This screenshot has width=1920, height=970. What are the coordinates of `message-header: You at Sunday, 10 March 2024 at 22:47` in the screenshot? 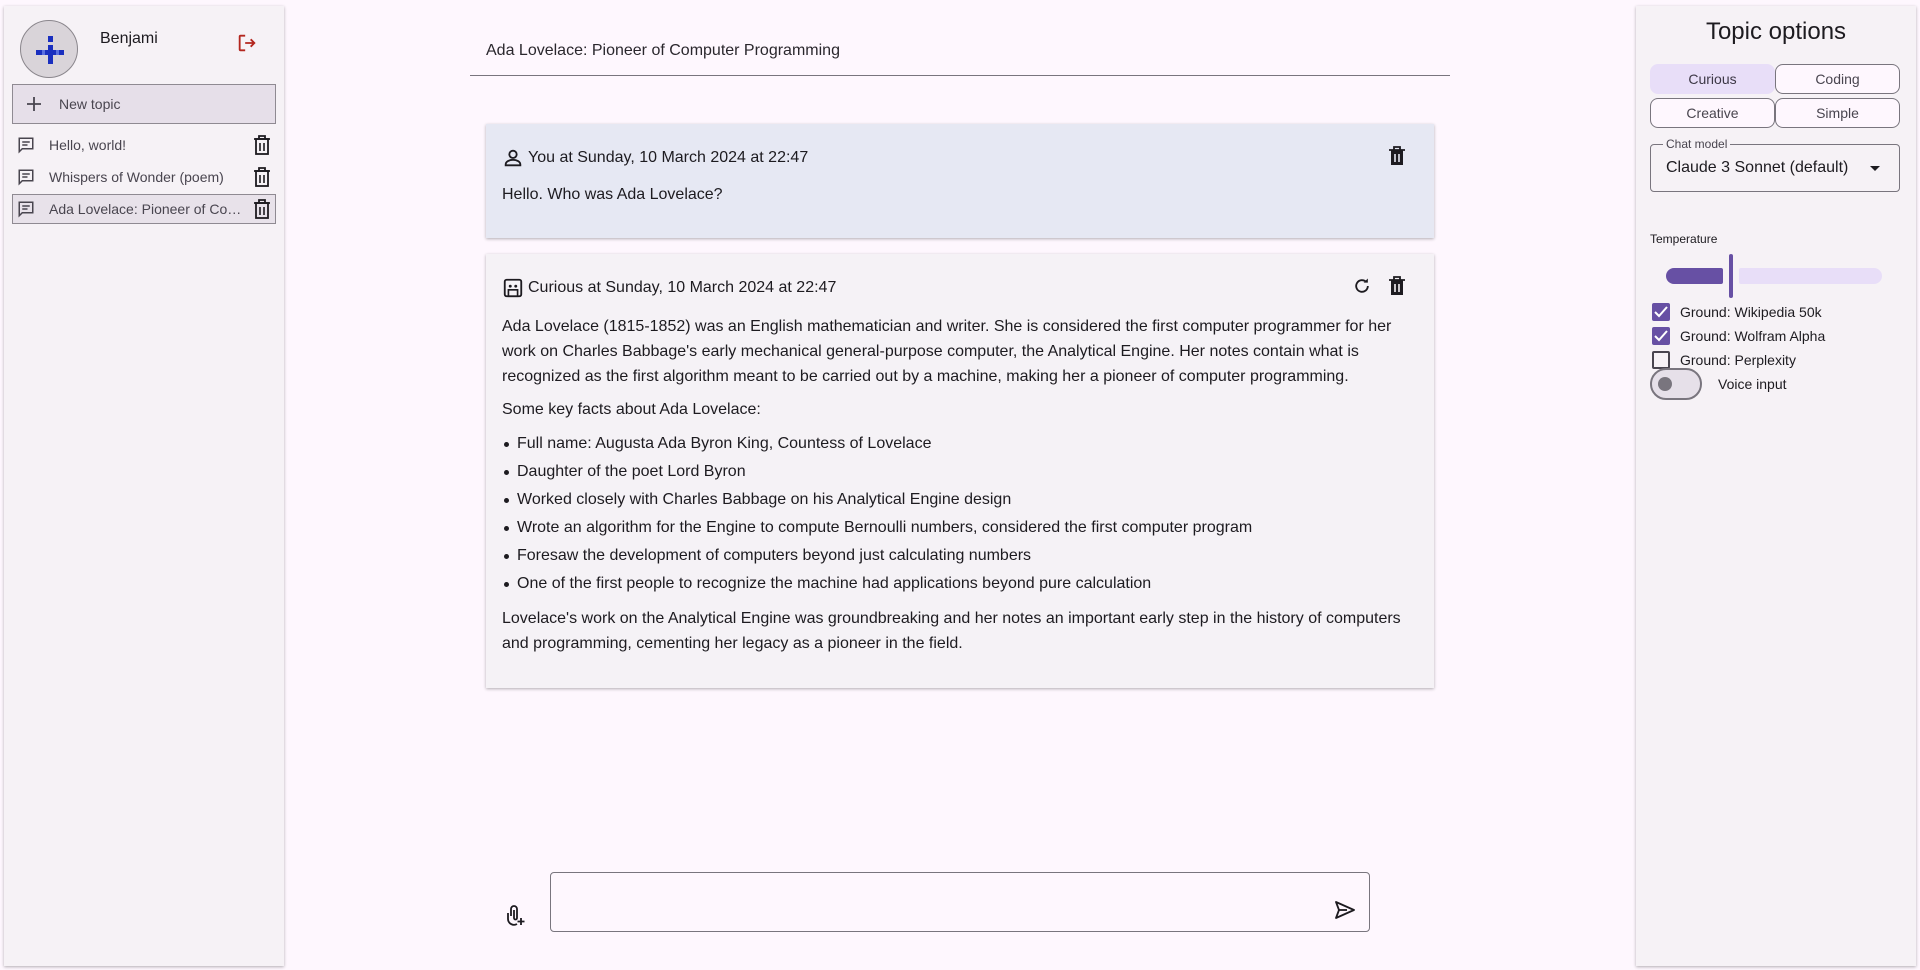 It's located at (960, 158).